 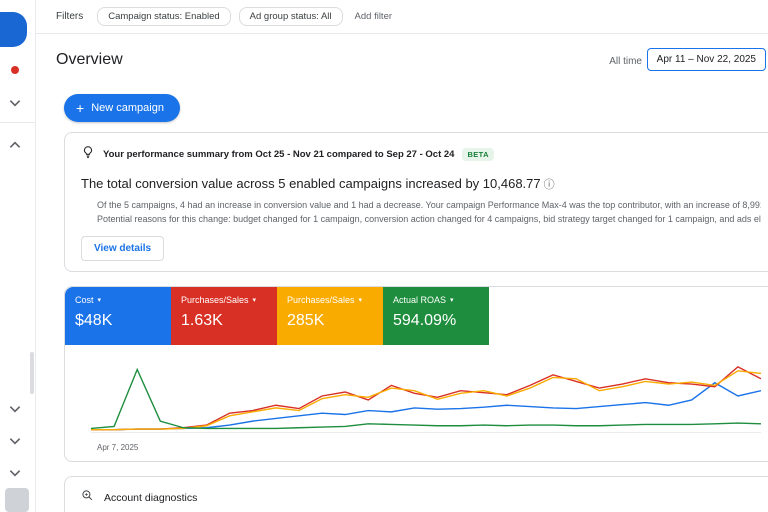 What do you see at coordinates (94, 320) in the screenshot?
I see `metric-value: $48K` at bounding box center [94, 320].